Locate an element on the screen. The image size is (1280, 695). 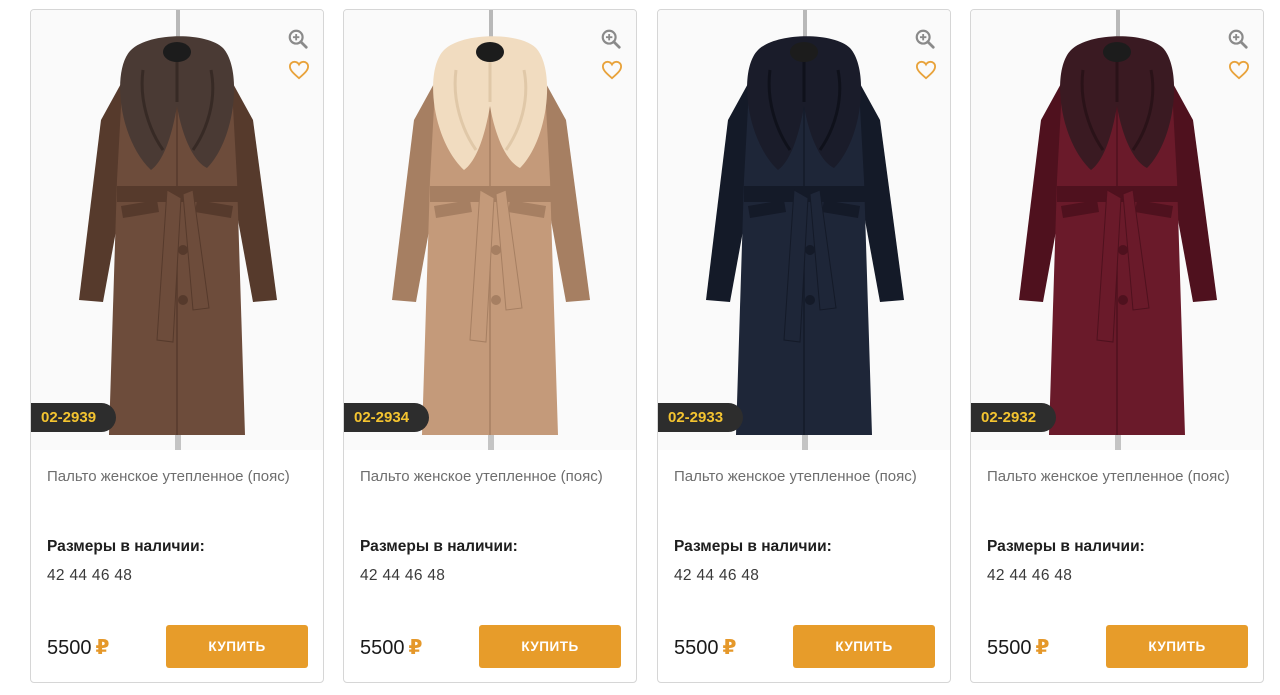
product-photo: 02-2932 is located at coordinates (1117, 230).